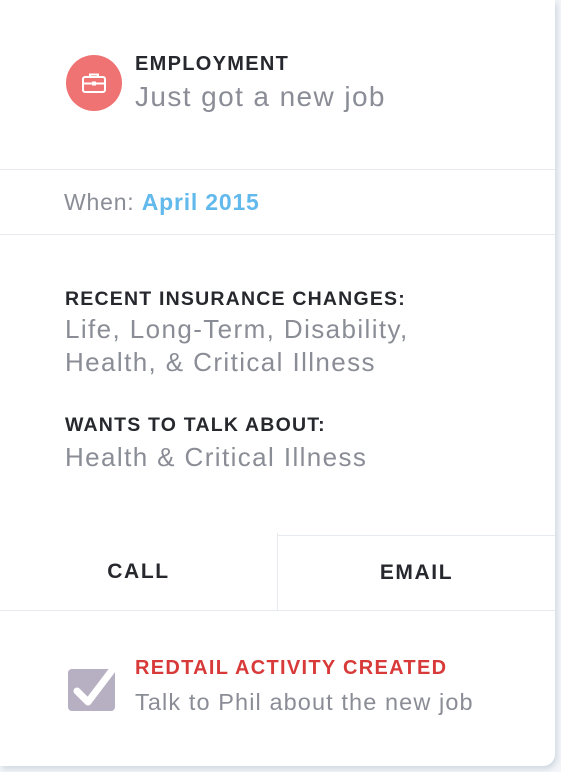 The width and height of the screenshot is (561, 772). Describe the element at coordinates (200, 202) in the screenshot. I see `when-value: April 2015` at that location.